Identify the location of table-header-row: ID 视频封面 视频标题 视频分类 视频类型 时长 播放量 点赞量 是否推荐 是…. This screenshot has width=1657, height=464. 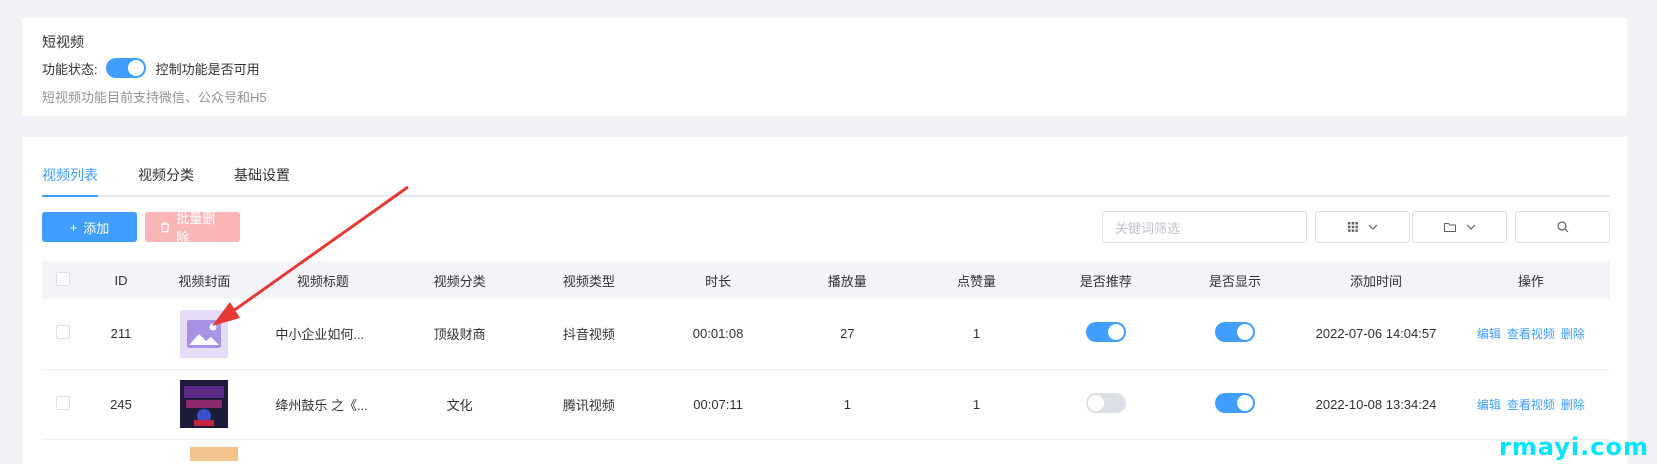
(826, 280).